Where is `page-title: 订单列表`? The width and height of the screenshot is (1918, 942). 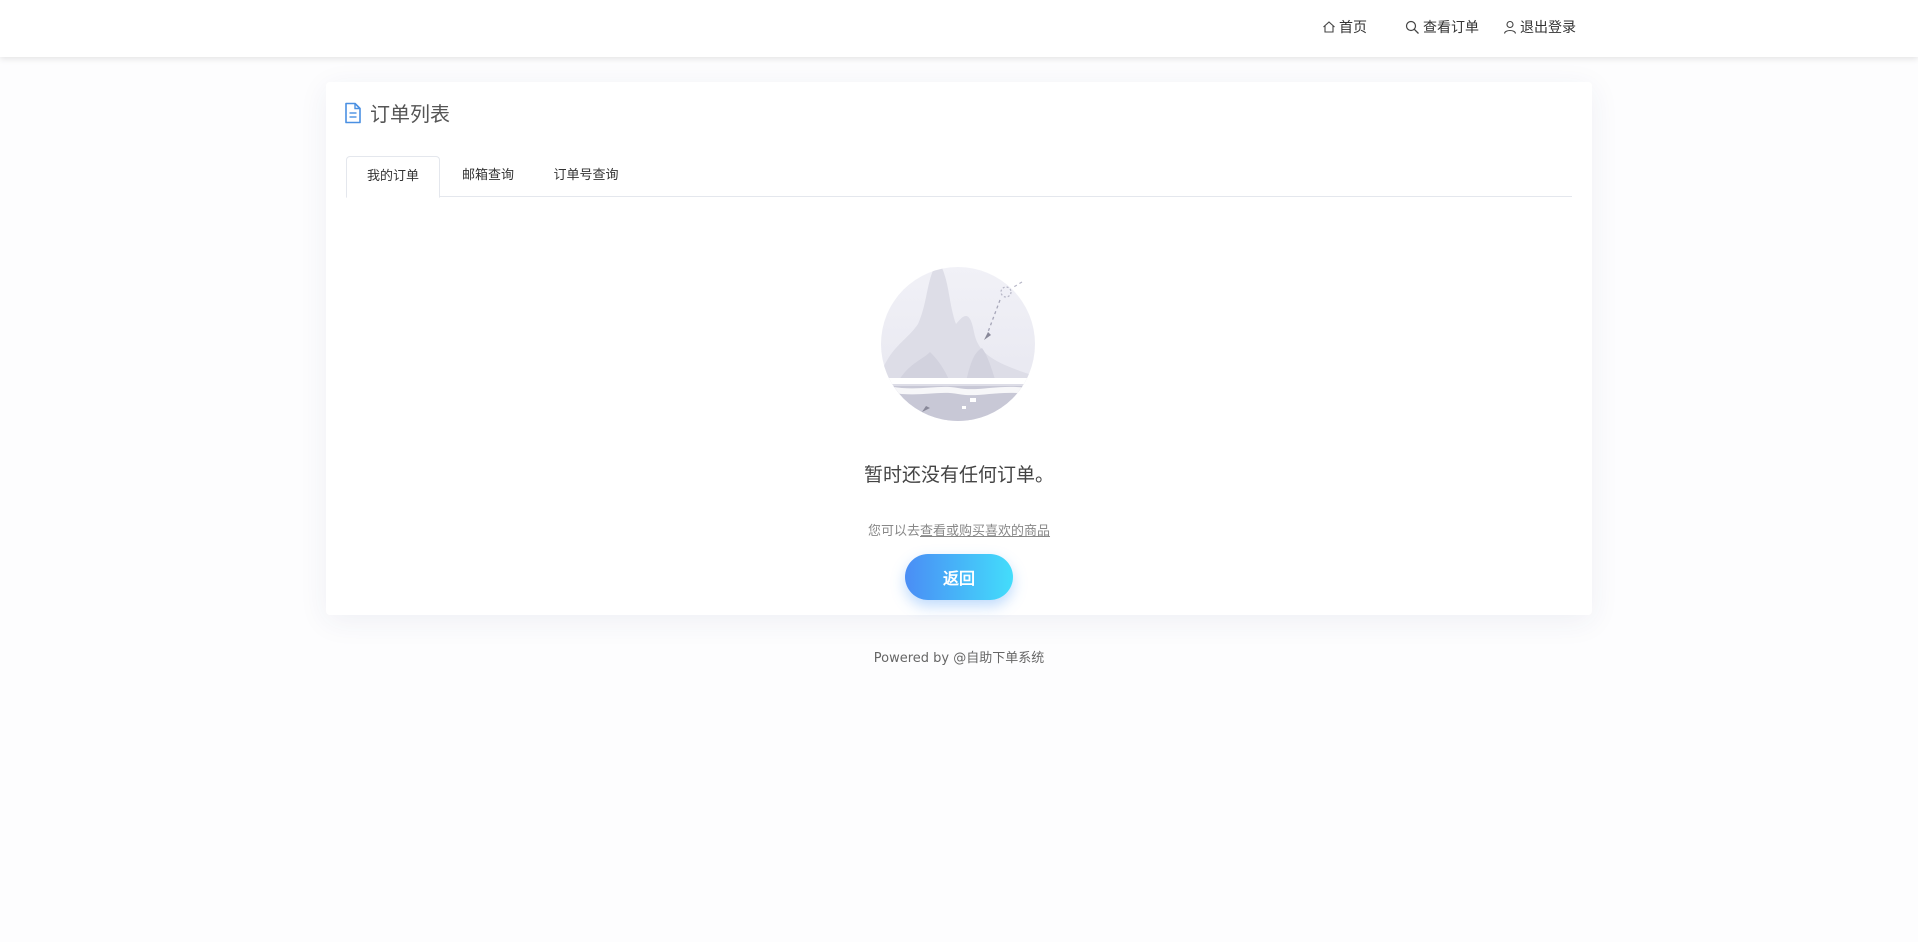
page-title: 订单列表 is located at coordinates (410, 114).